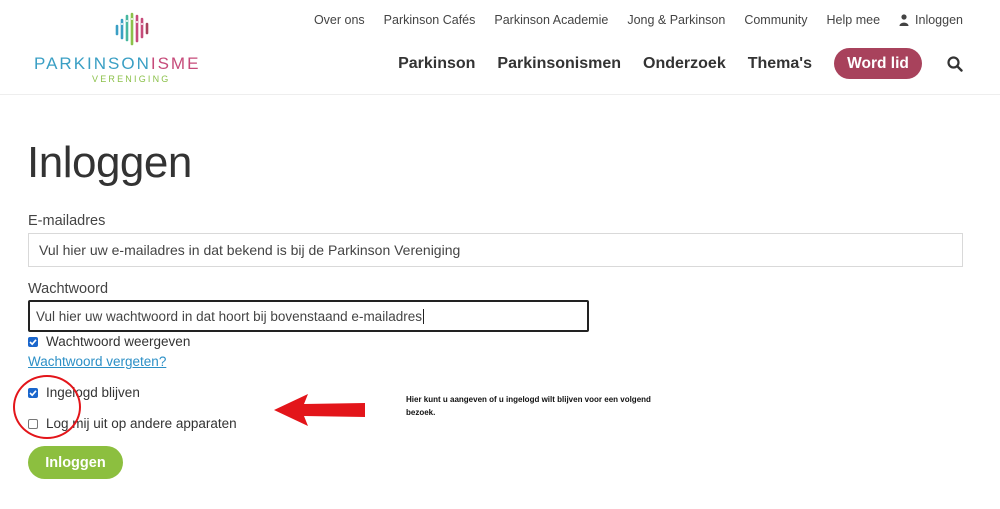  I want to click on word-lid-button: Word lid, so click(878, 63).